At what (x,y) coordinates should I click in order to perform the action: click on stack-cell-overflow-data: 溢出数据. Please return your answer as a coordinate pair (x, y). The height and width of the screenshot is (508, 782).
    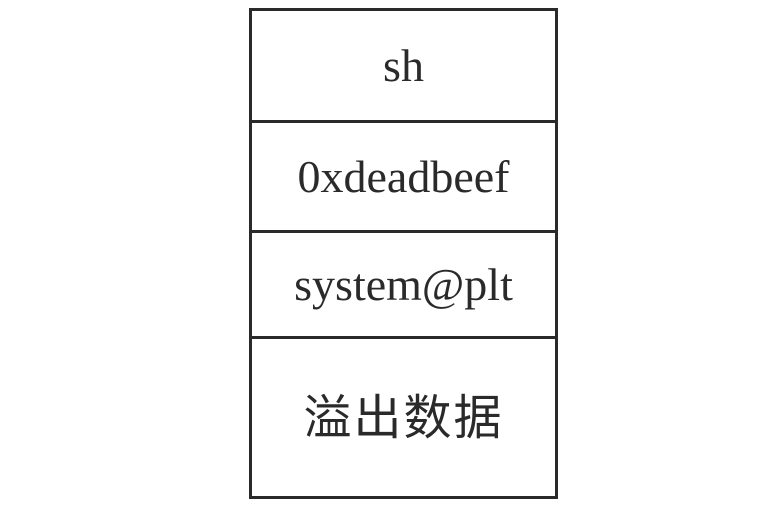
    Looking at the image, I should click on (403, 416).